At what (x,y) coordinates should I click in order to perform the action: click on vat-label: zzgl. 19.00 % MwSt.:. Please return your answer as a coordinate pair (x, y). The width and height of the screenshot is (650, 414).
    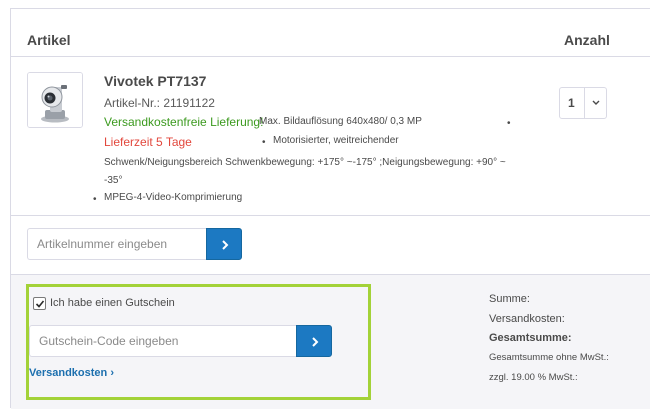
    Looking at the image, I should click on (533, 377).